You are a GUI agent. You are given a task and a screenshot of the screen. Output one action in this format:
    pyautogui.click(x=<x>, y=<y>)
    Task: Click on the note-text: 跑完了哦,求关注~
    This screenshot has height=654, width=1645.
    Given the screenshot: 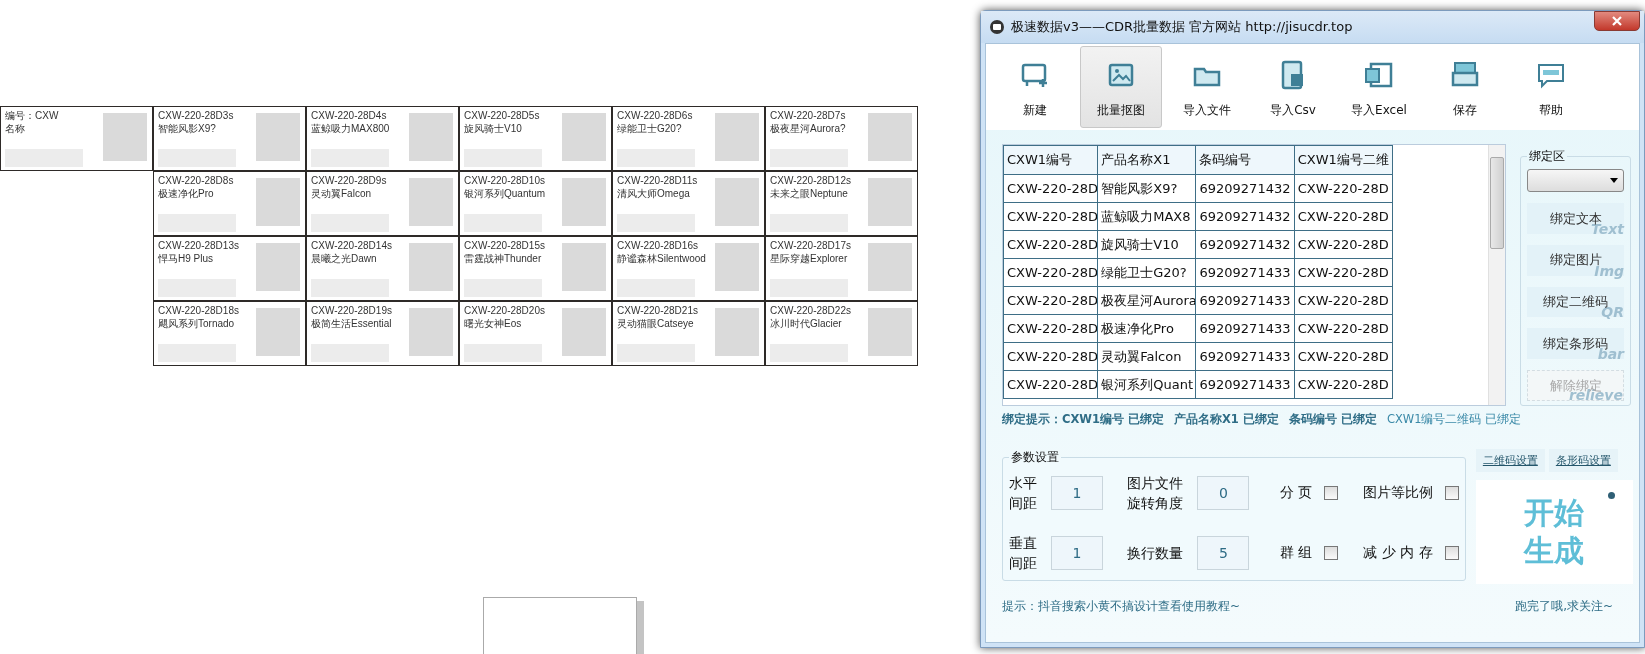 What is the action you would take?
    pyautogui.click(x=1564, y=606)
    